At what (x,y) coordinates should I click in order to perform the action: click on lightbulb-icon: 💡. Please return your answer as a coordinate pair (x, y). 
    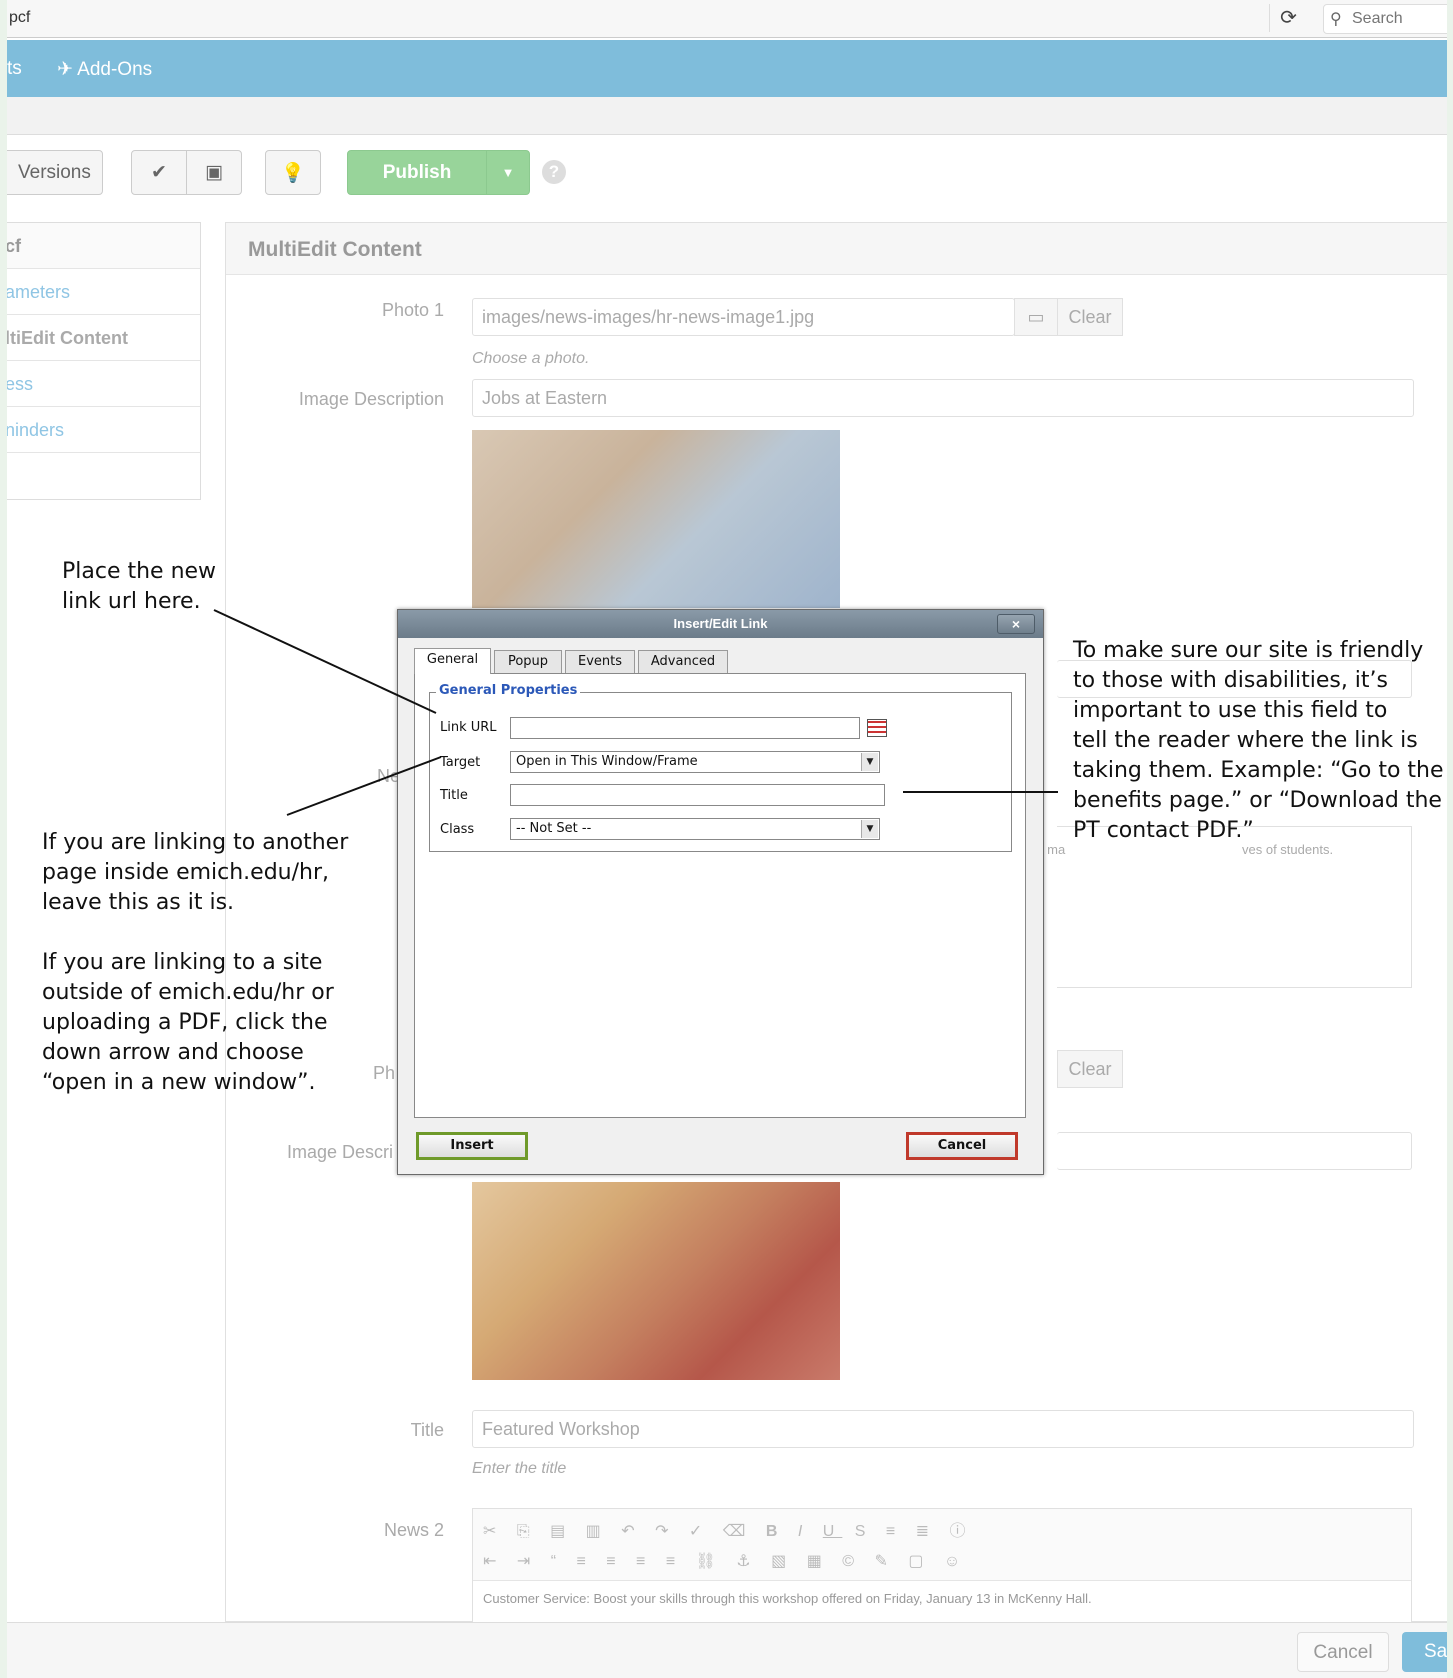
    Looking at the image, I should click on (293, 173).